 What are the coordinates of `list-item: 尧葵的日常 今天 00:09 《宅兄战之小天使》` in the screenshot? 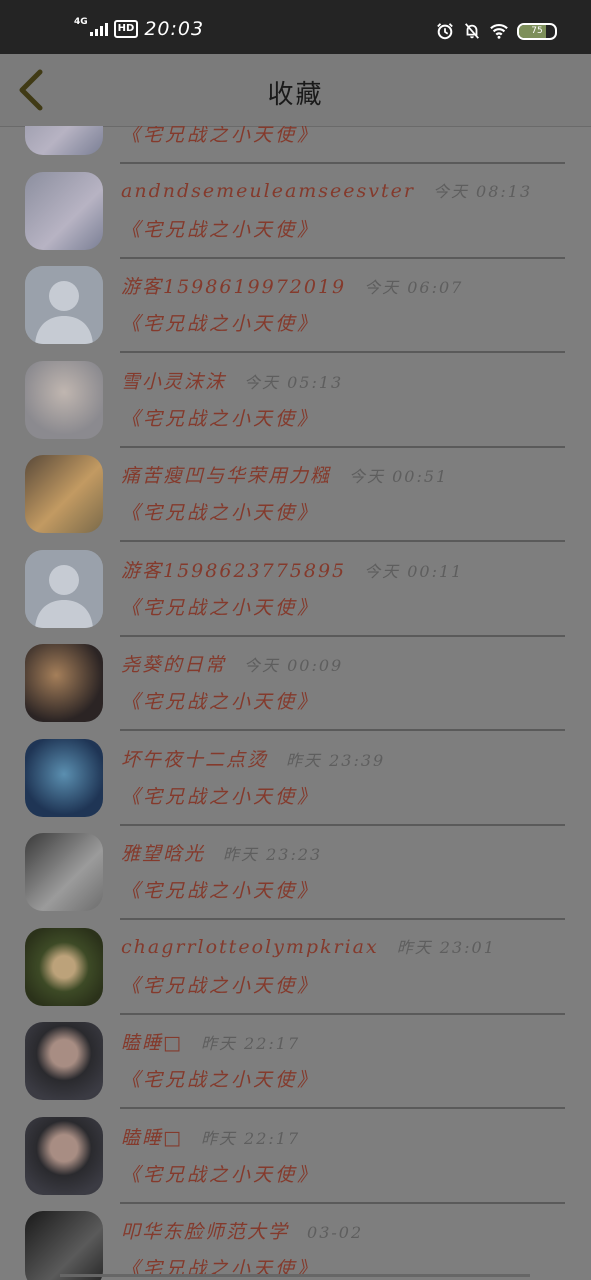 It's located at (295, 680).